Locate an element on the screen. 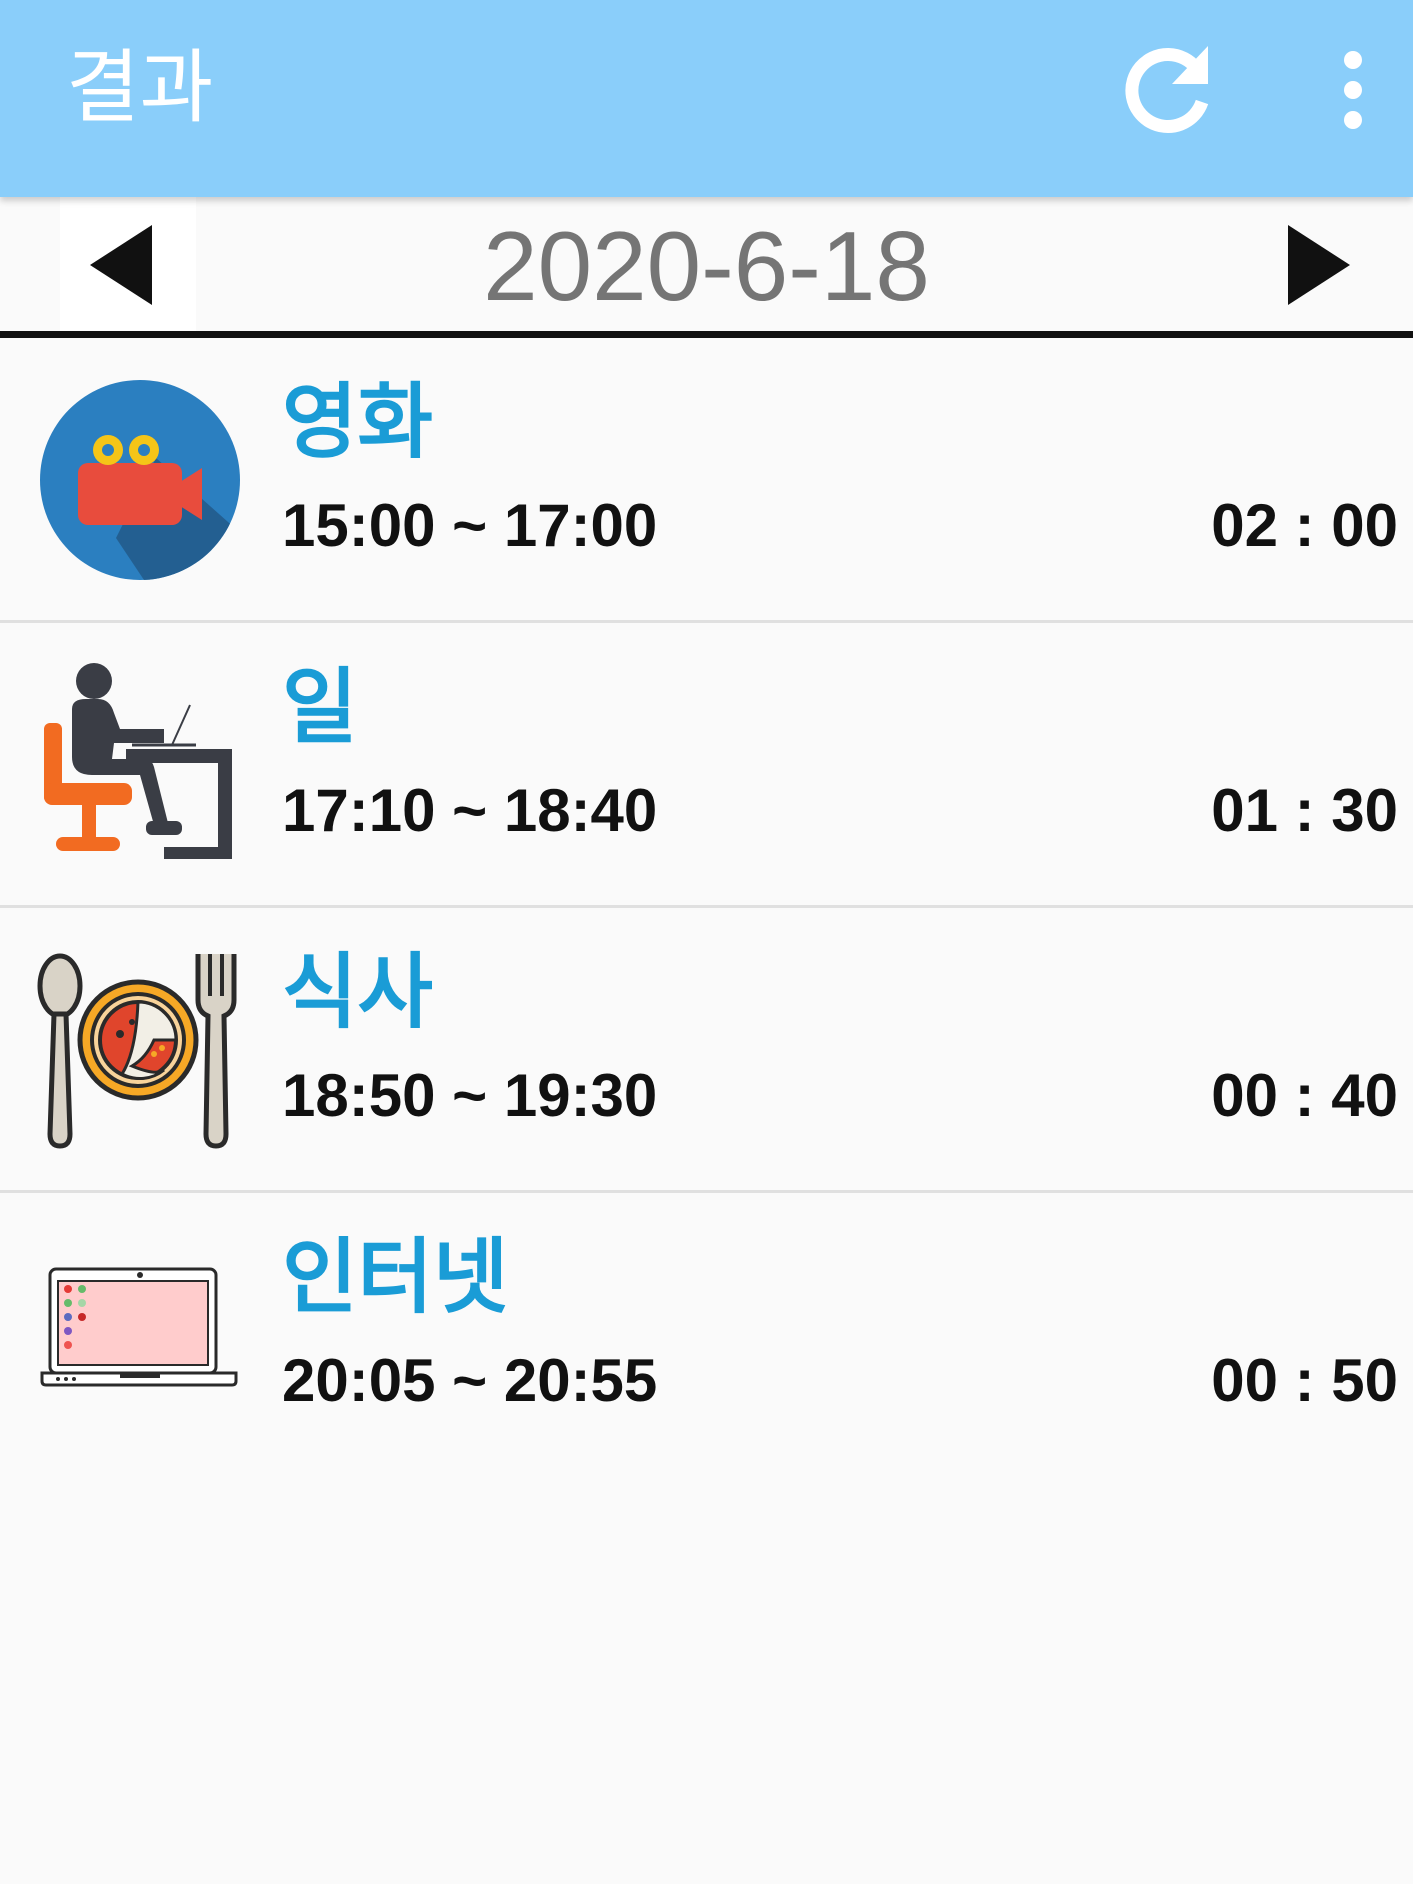 This screenshot has height=1884, width=1413. activity-duration: 01 : 30 is located at coordinates (1304, 810).